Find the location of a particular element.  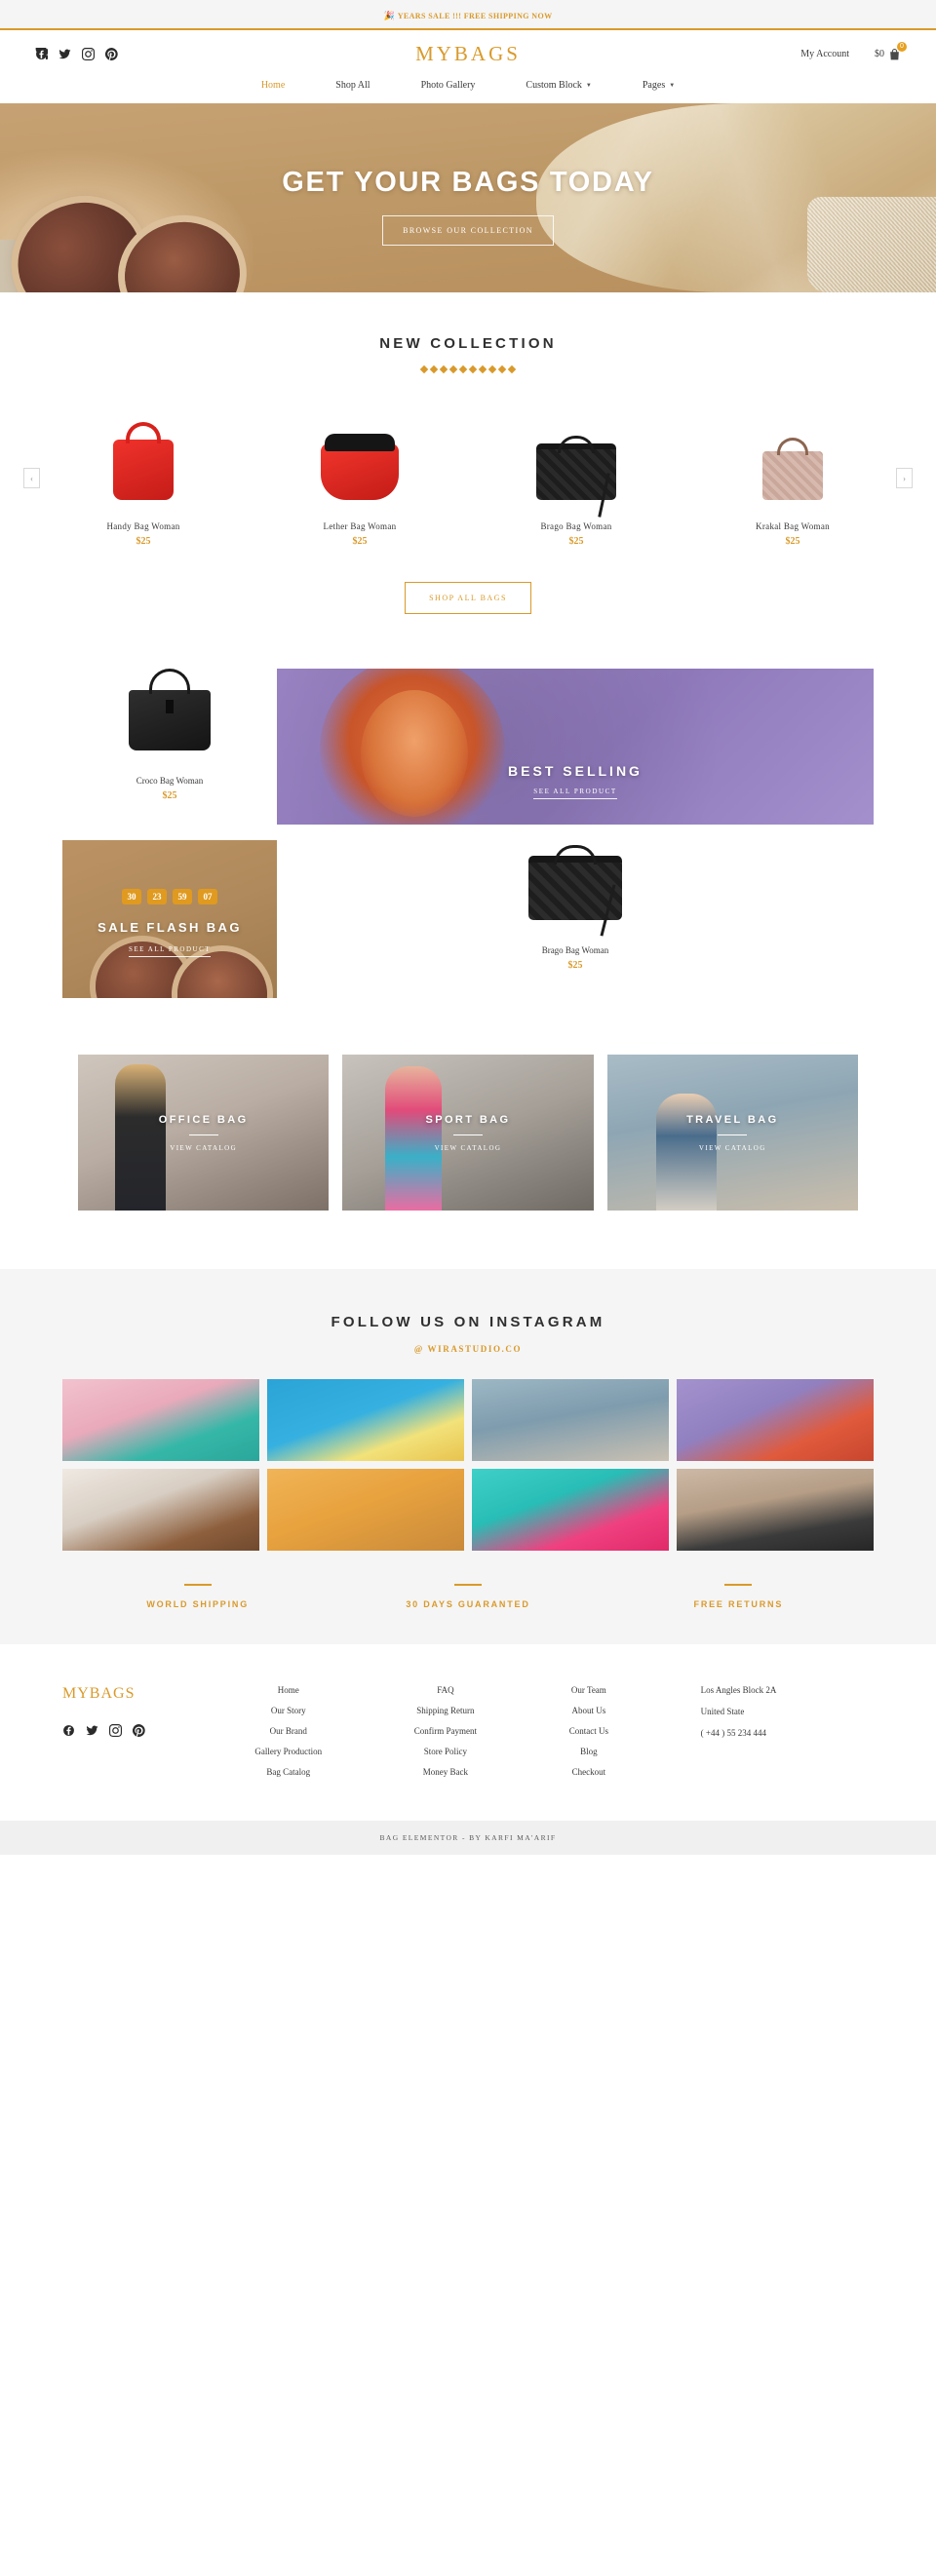

copyright-bar: BAG ELEMENTOR - BY KARFI MA'ARIF is located at coordinates (468, 1838).